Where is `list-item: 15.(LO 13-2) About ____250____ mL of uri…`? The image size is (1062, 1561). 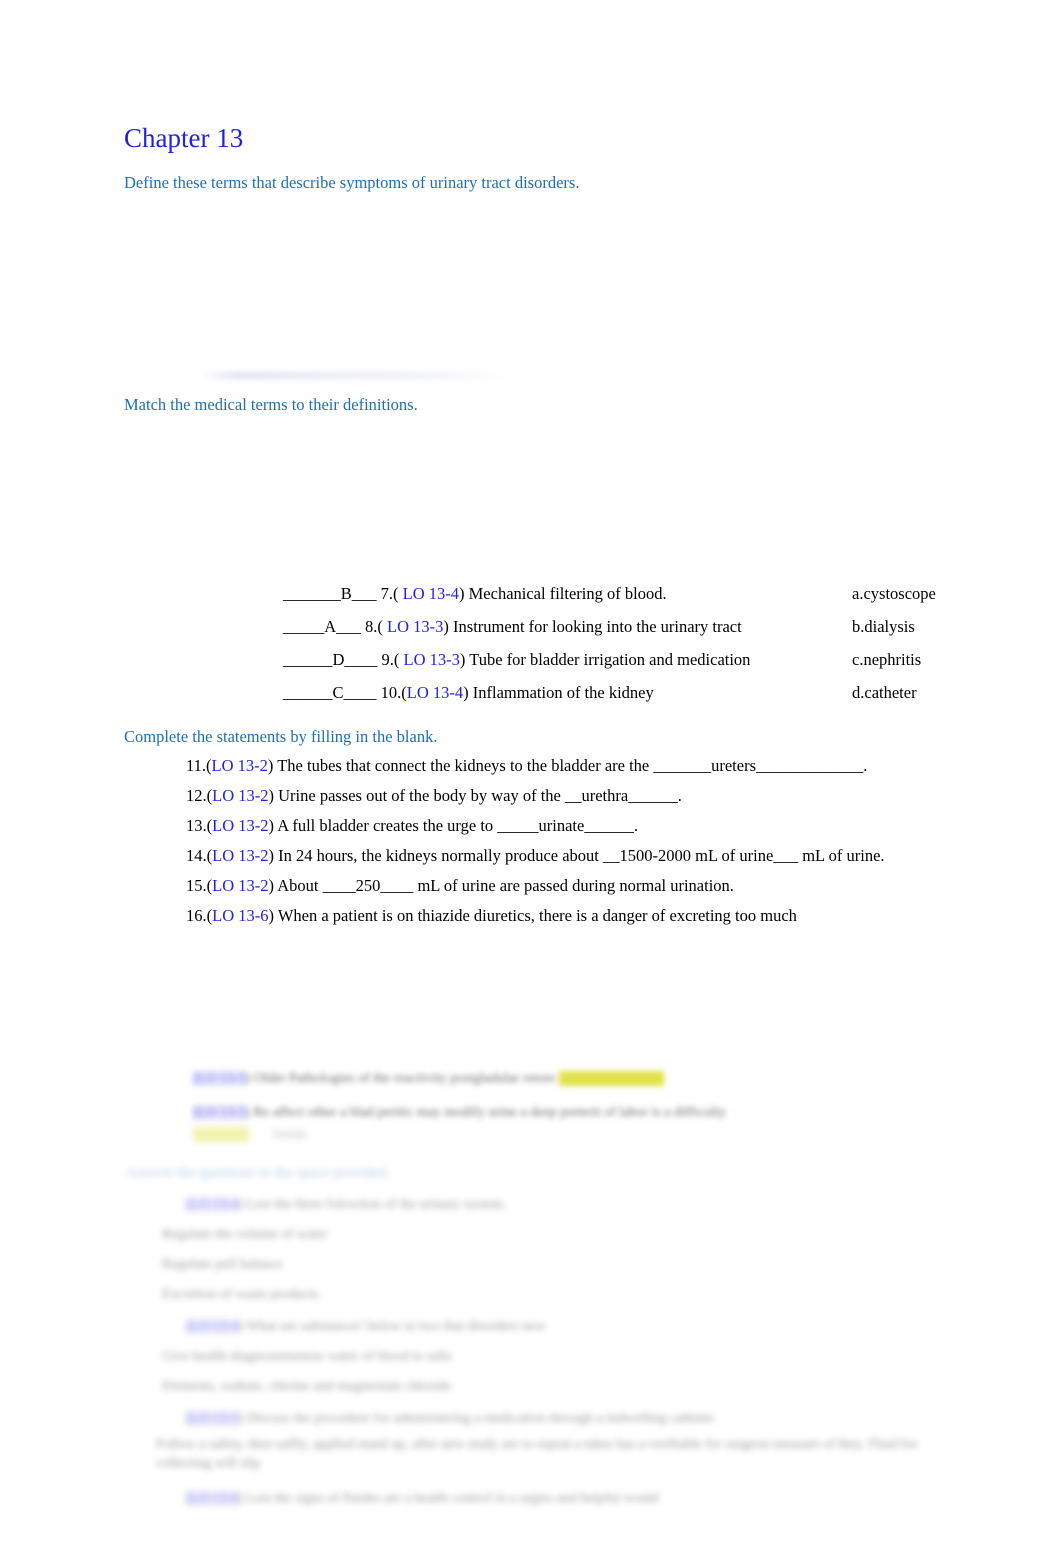 list-item: 15.(LO 13-2) About ____250____ mL of uri… is located at coordinates (596, 890).